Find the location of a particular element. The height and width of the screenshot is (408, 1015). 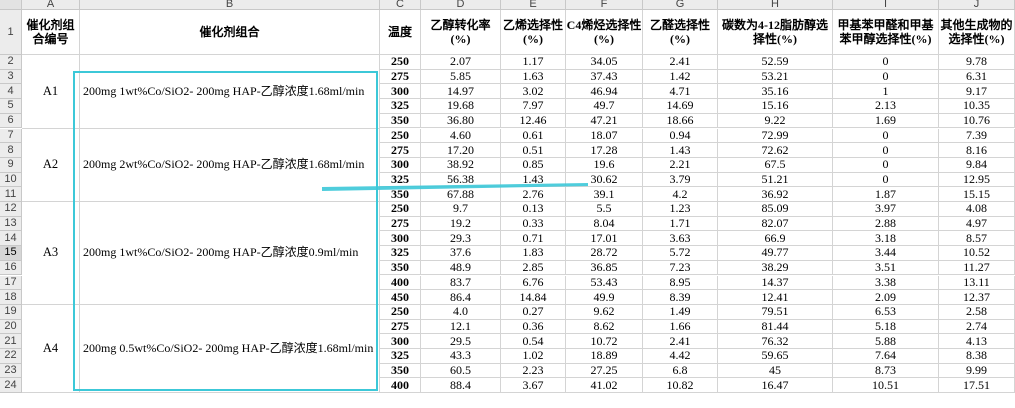

row-header-22: 22 is located at coordinates (11, 356).